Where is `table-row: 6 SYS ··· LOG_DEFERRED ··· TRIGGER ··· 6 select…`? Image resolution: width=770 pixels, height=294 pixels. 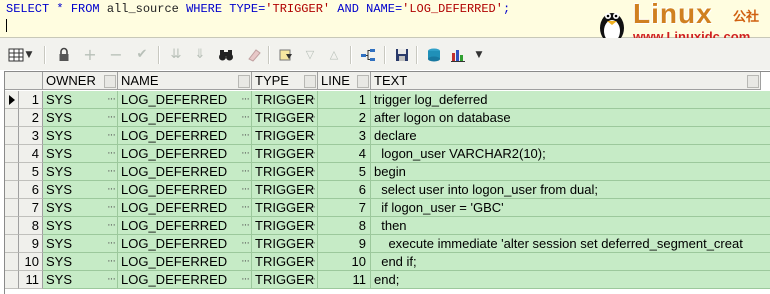
table-row: 6 SYS ··· LOG_DEFERRED ··· TRIGGER ··· 6 select… is located at coordinates (387, 190).